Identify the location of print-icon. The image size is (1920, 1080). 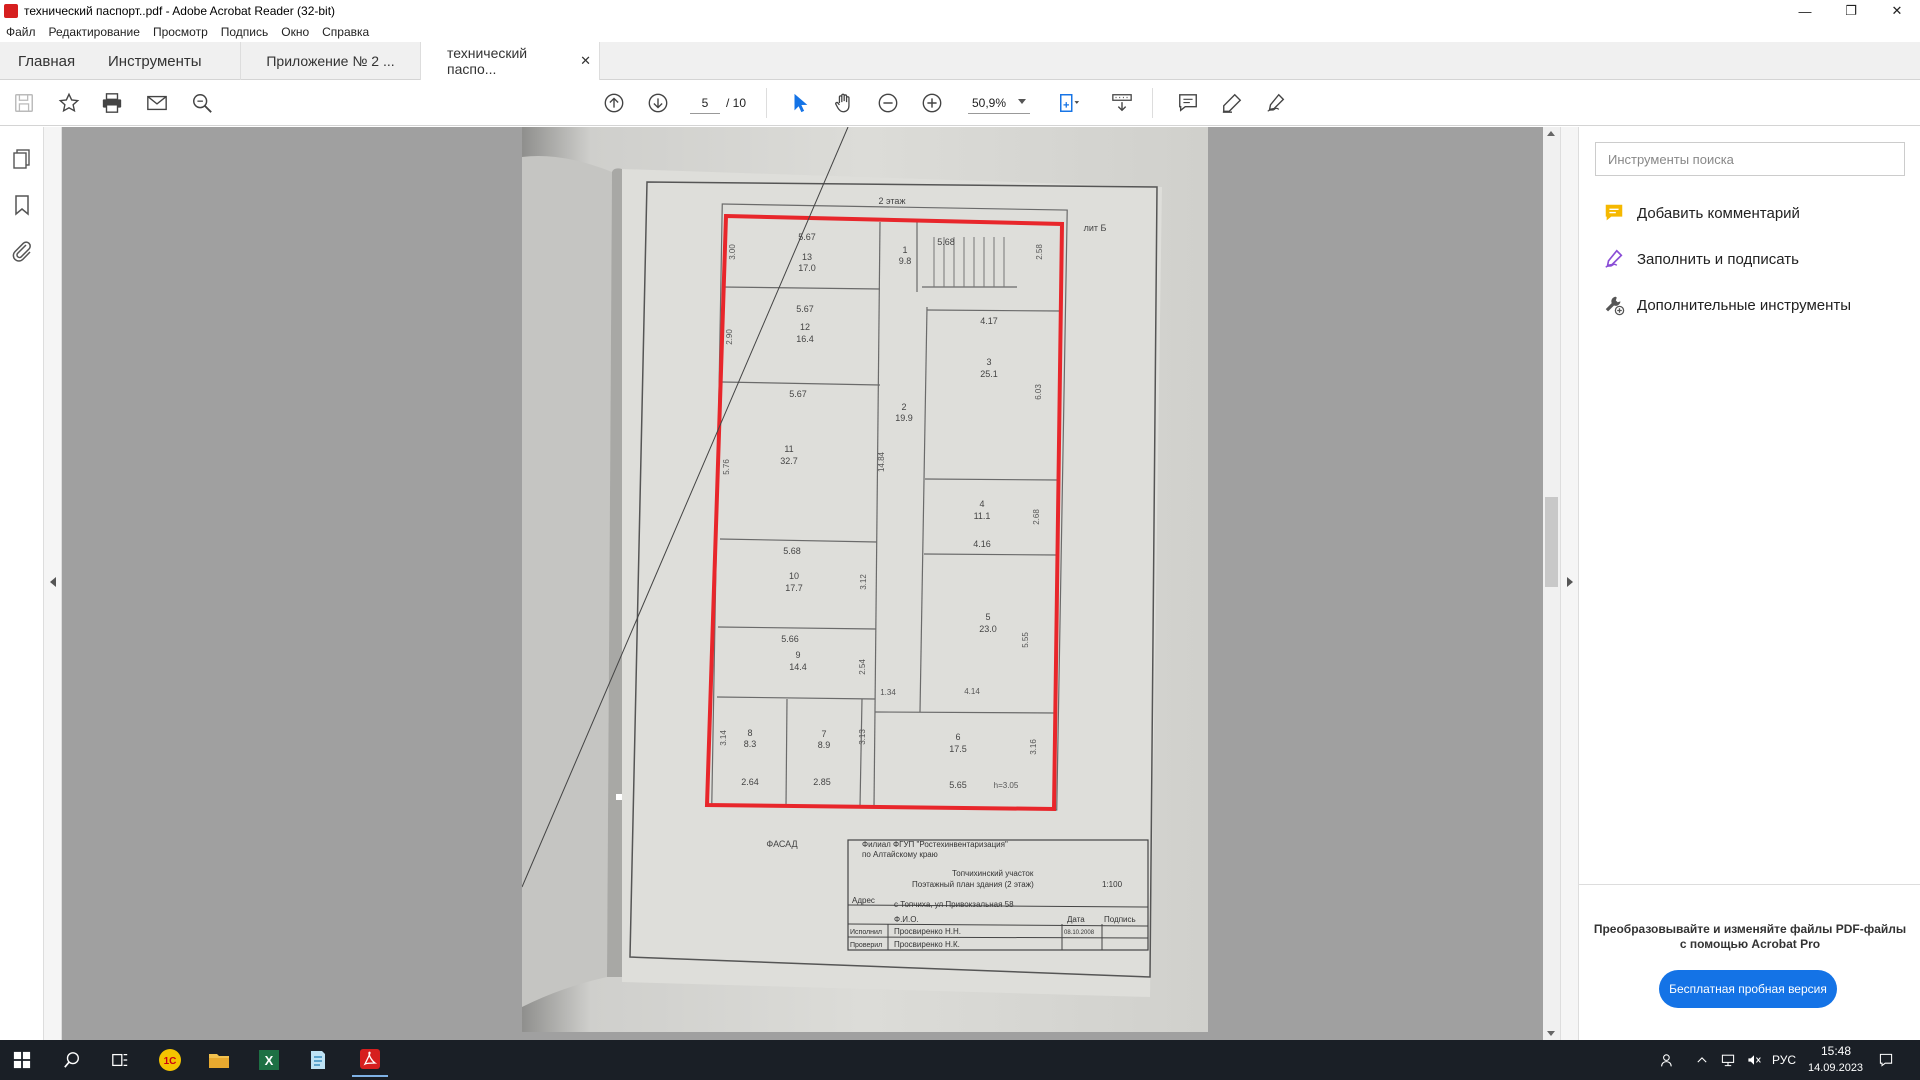
(112, 103).